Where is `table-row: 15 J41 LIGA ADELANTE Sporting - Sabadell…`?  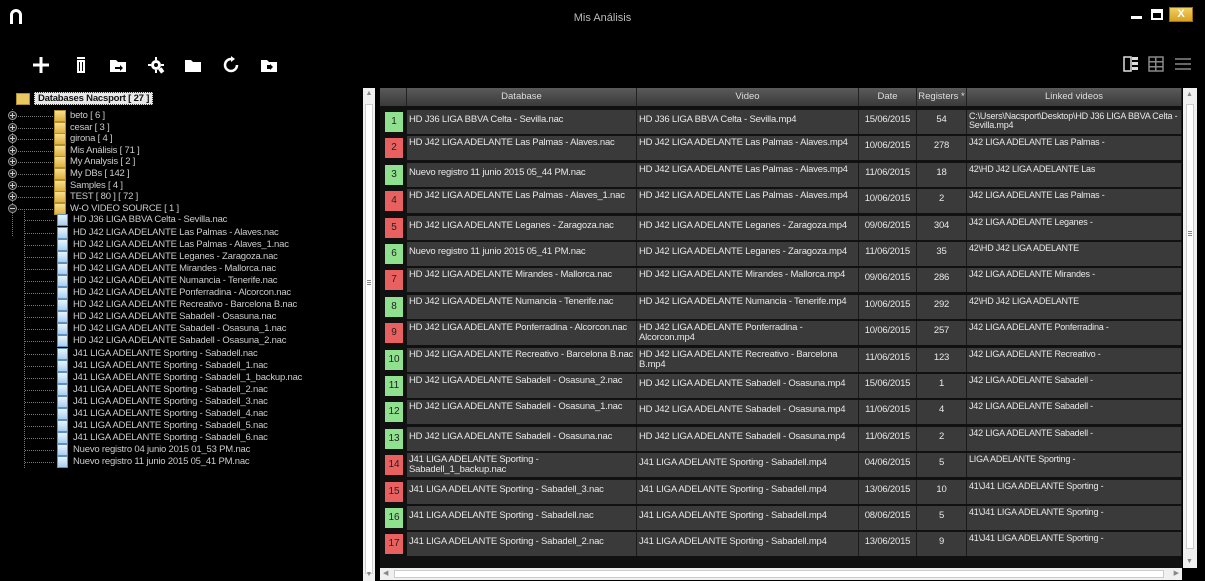 table-row: 15 J41 LIGA ADELANTE Sporting - Sabadell… is located at coordinates (781, 491).